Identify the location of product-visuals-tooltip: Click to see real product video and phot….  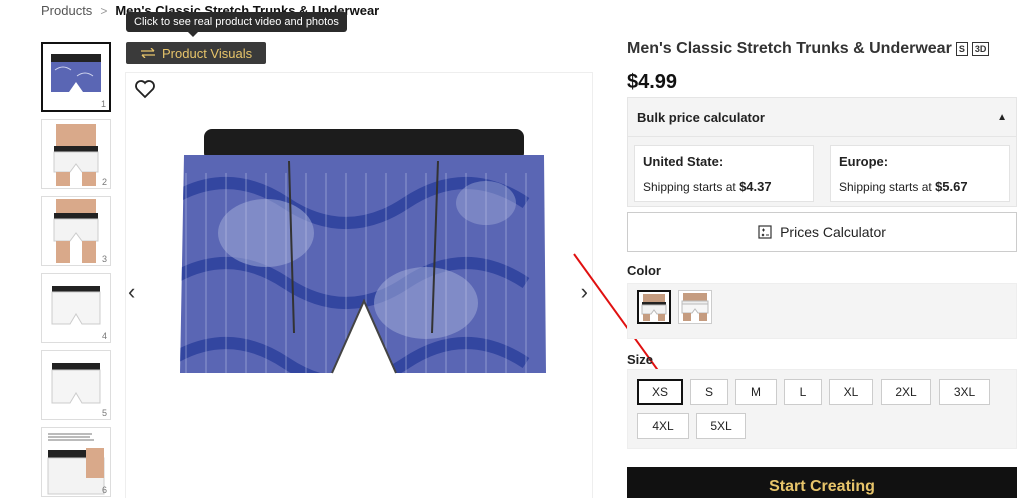
(236, 24).